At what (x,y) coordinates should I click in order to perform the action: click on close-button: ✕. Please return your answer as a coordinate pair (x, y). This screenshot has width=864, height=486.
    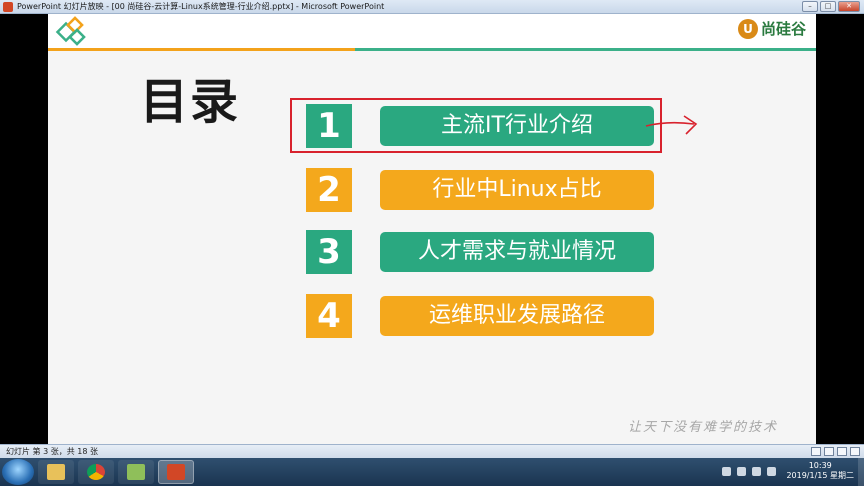
    Looking at the image, I should click on (849, 6).